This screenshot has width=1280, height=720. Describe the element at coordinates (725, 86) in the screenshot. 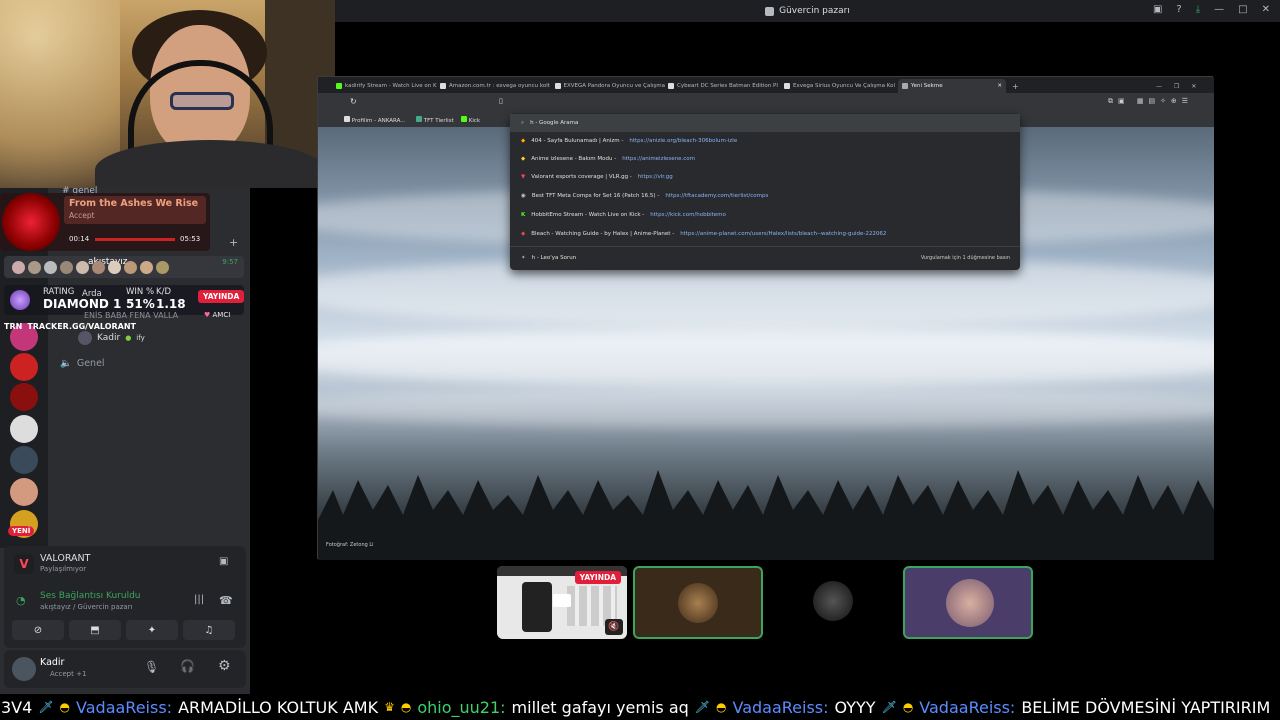

I see `browser-tab: Cybeart DC Series Batman Edition Pl` at that location.